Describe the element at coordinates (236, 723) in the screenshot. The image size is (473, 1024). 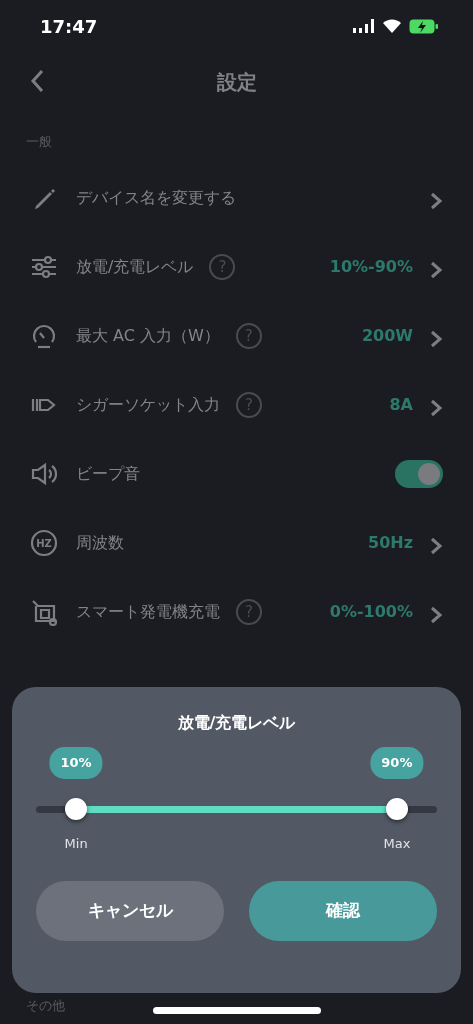
I see `sheet-title: 放電/充電レベル` at that location.